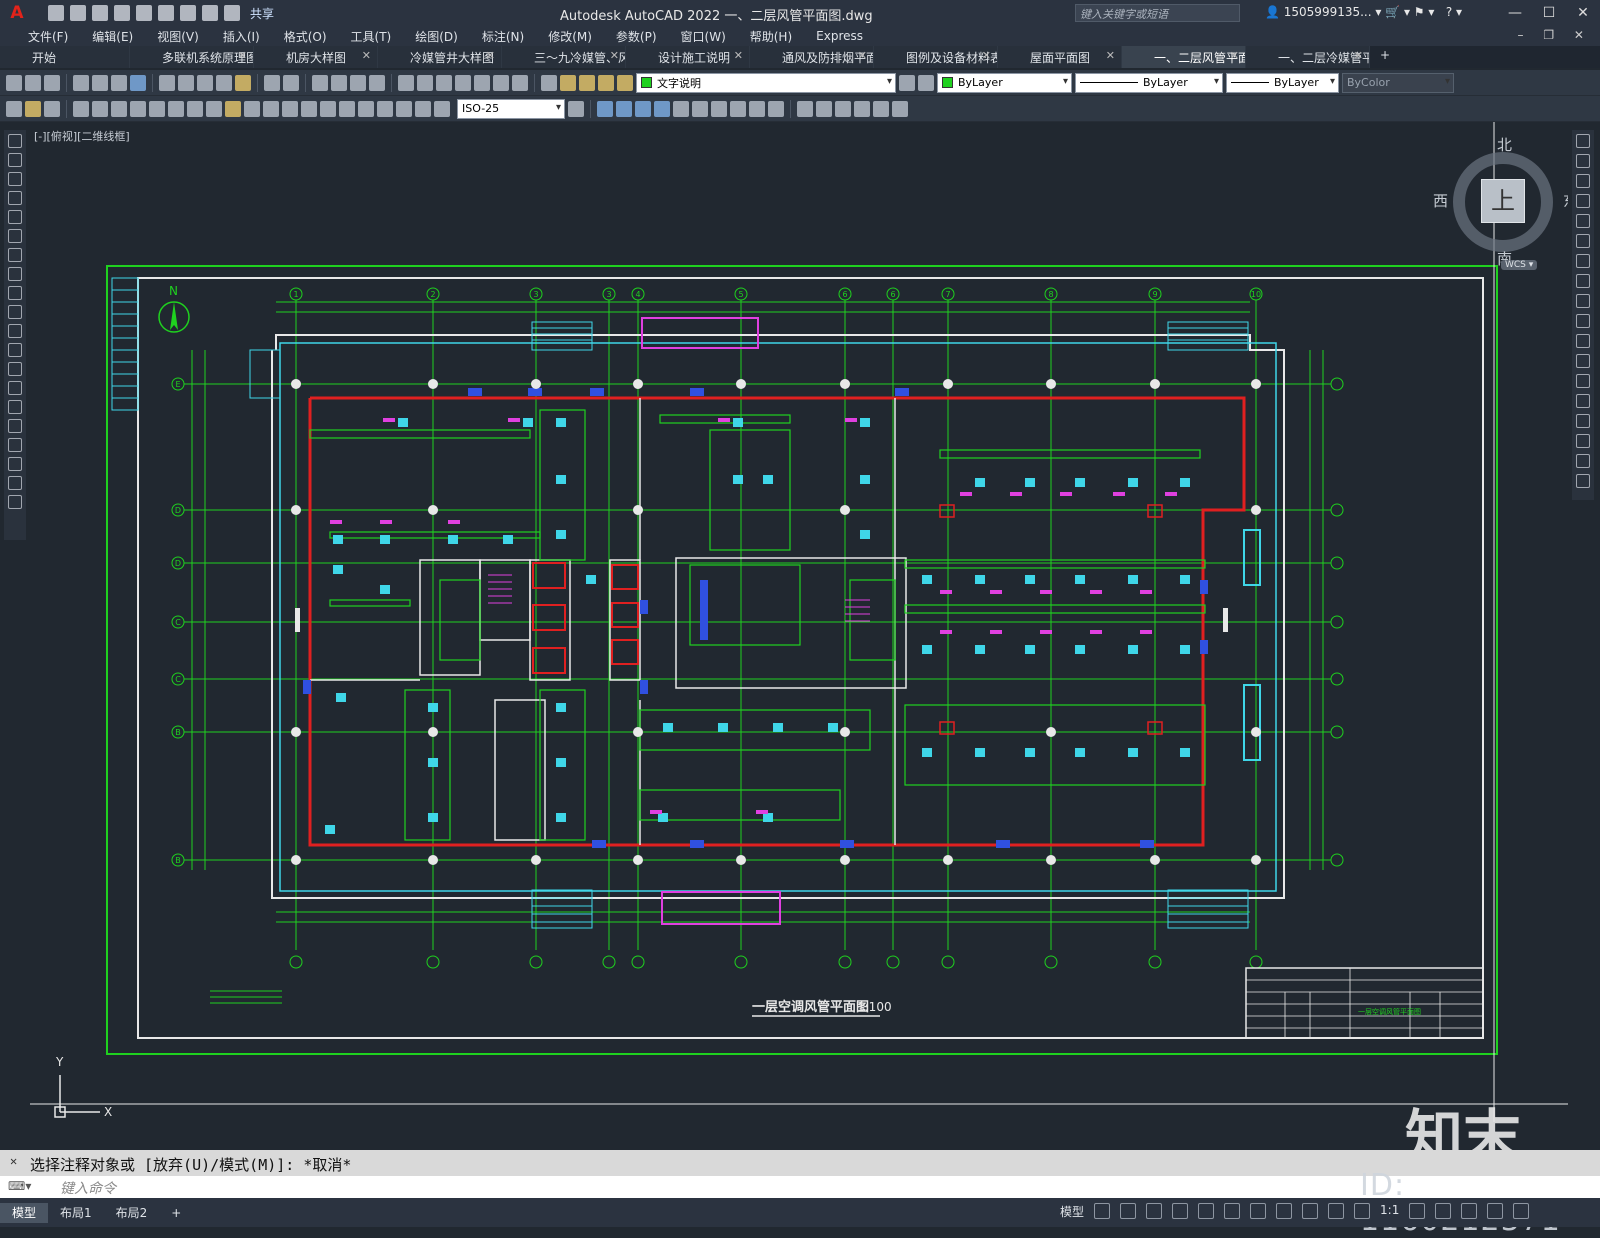 This screenshot has height=1238, width=1600. Describe the element at coordinates (568, 82) in the screenshot. I see `layer-state-icon` at that location.